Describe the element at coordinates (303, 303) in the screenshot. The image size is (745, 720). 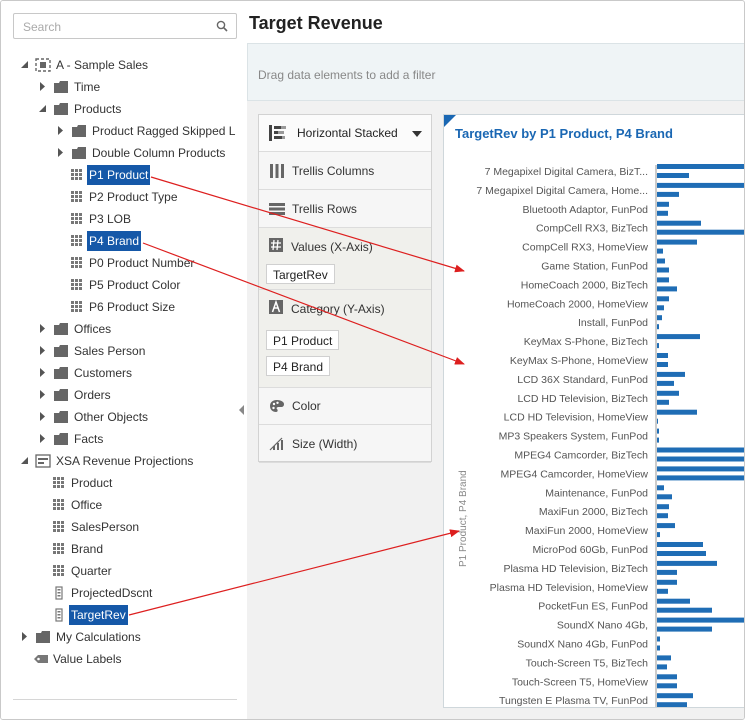
I see `arrow-p4-brand` at that location.